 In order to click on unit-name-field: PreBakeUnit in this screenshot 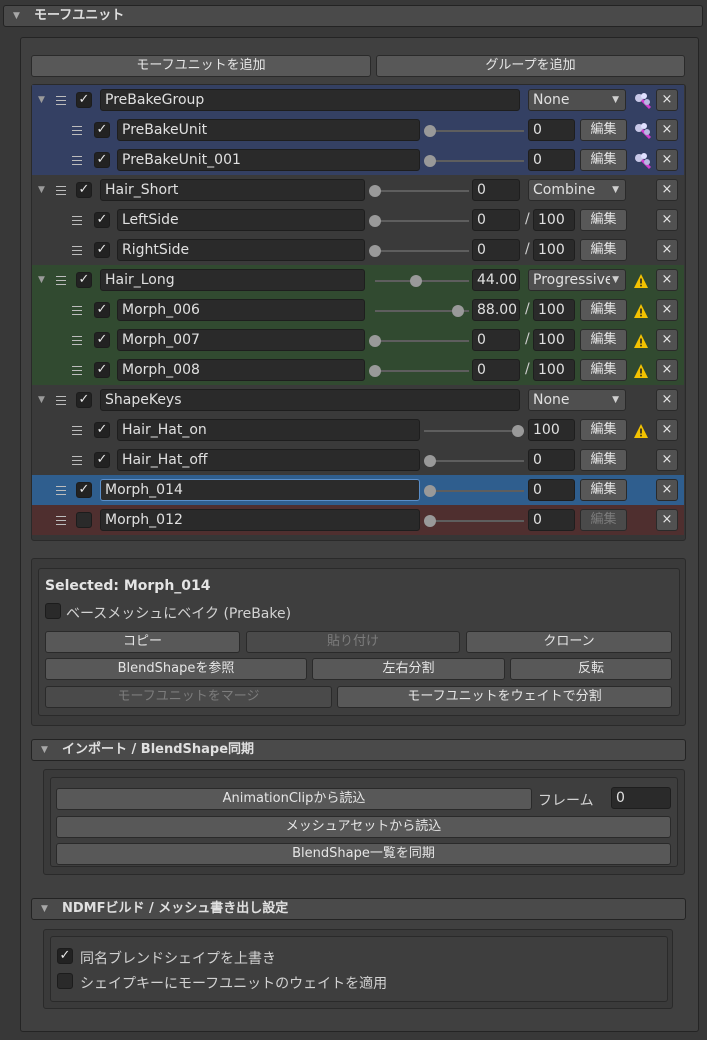, I will do `click(268, 130)`.